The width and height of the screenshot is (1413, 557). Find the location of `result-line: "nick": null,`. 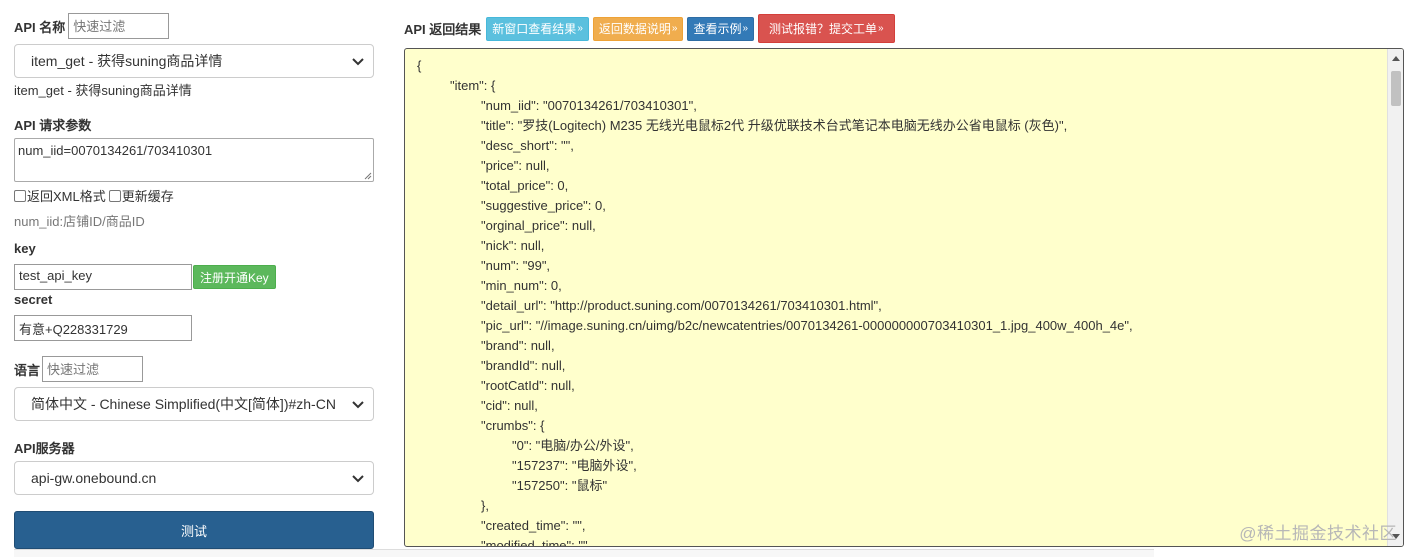

result-line: "nick": null, is located at coordinates (513, 245).